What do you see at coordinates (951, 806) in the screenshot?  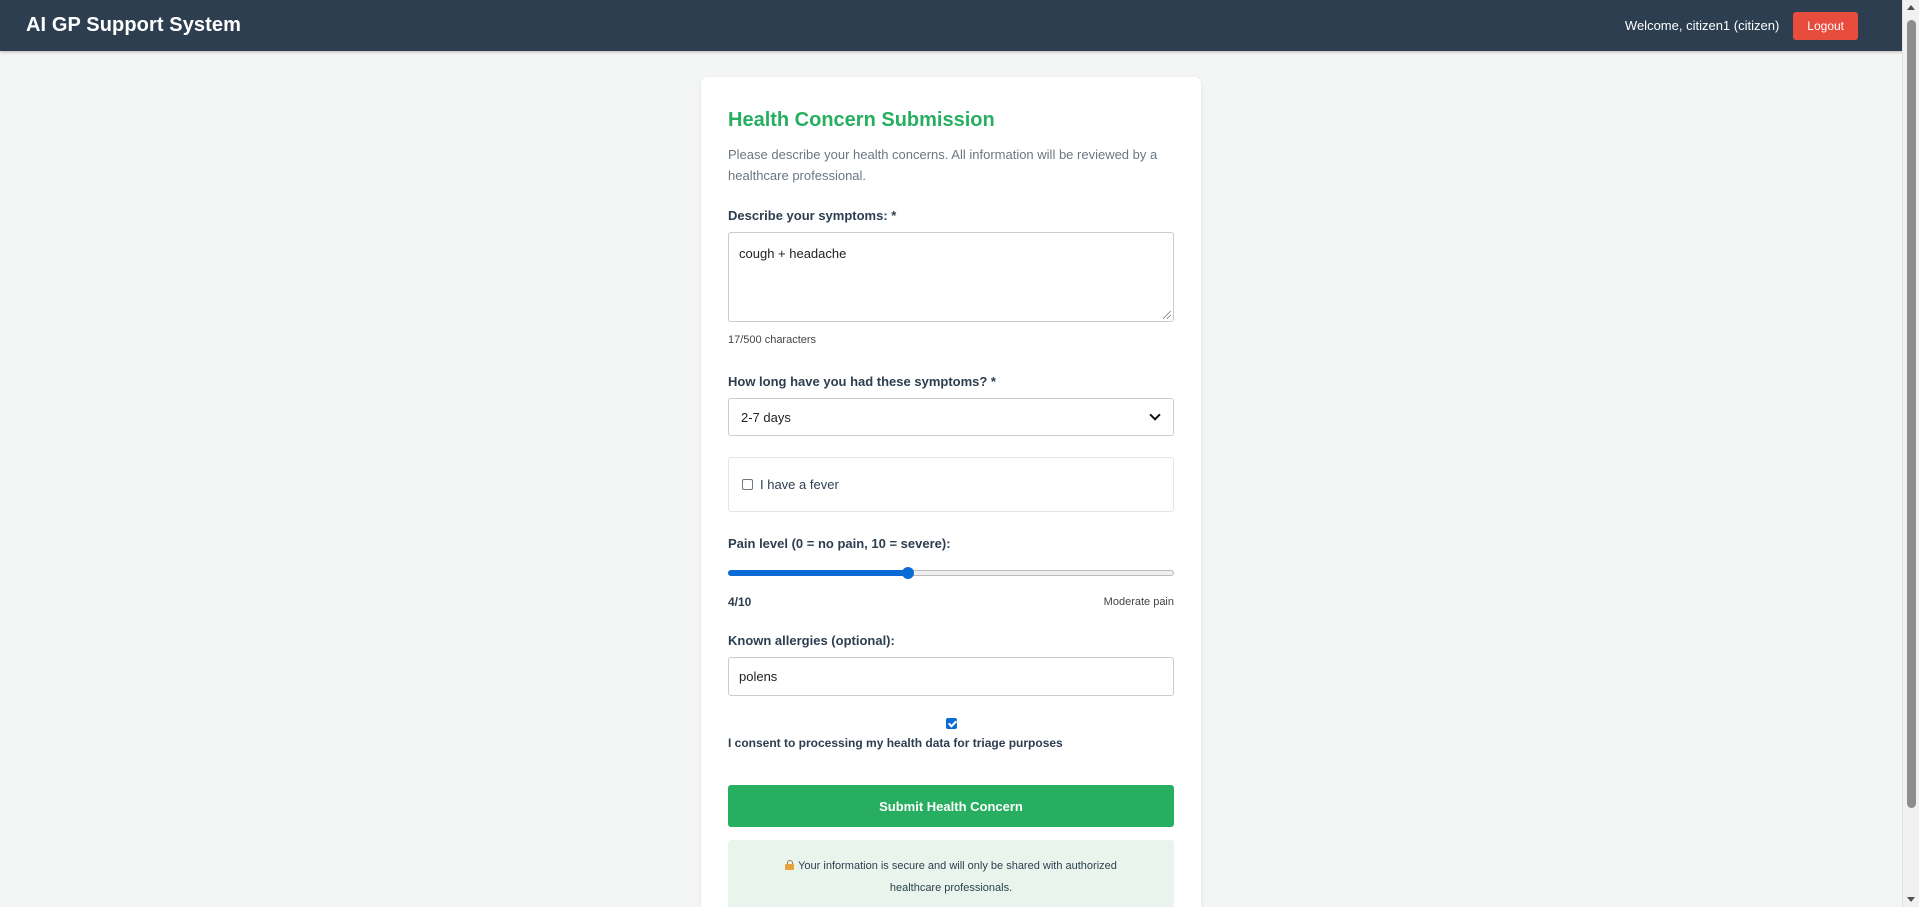 I see `submit-health-concern-button: Submit Health Concern` at bounding box center [951, 806].